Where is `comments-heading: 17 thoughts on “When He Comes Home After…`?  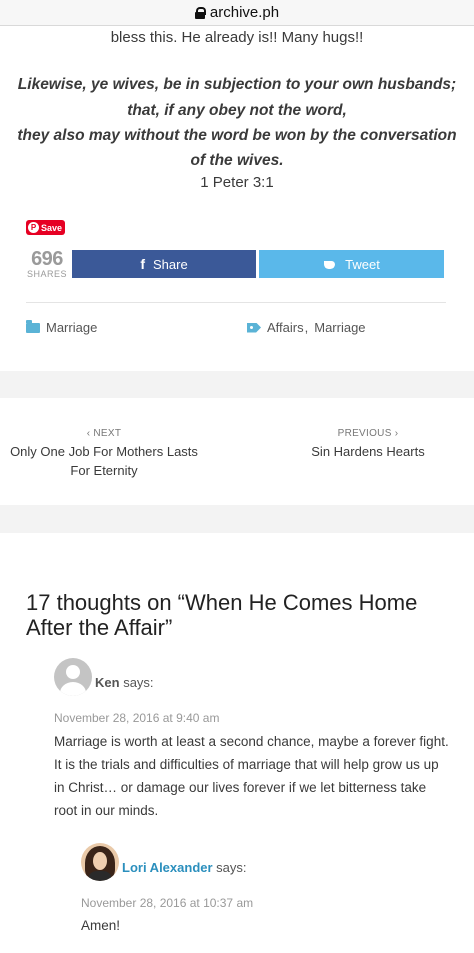
comments-heading: 17 thoughts on “When He Comes Home After… is located at coordinates (222, 615).